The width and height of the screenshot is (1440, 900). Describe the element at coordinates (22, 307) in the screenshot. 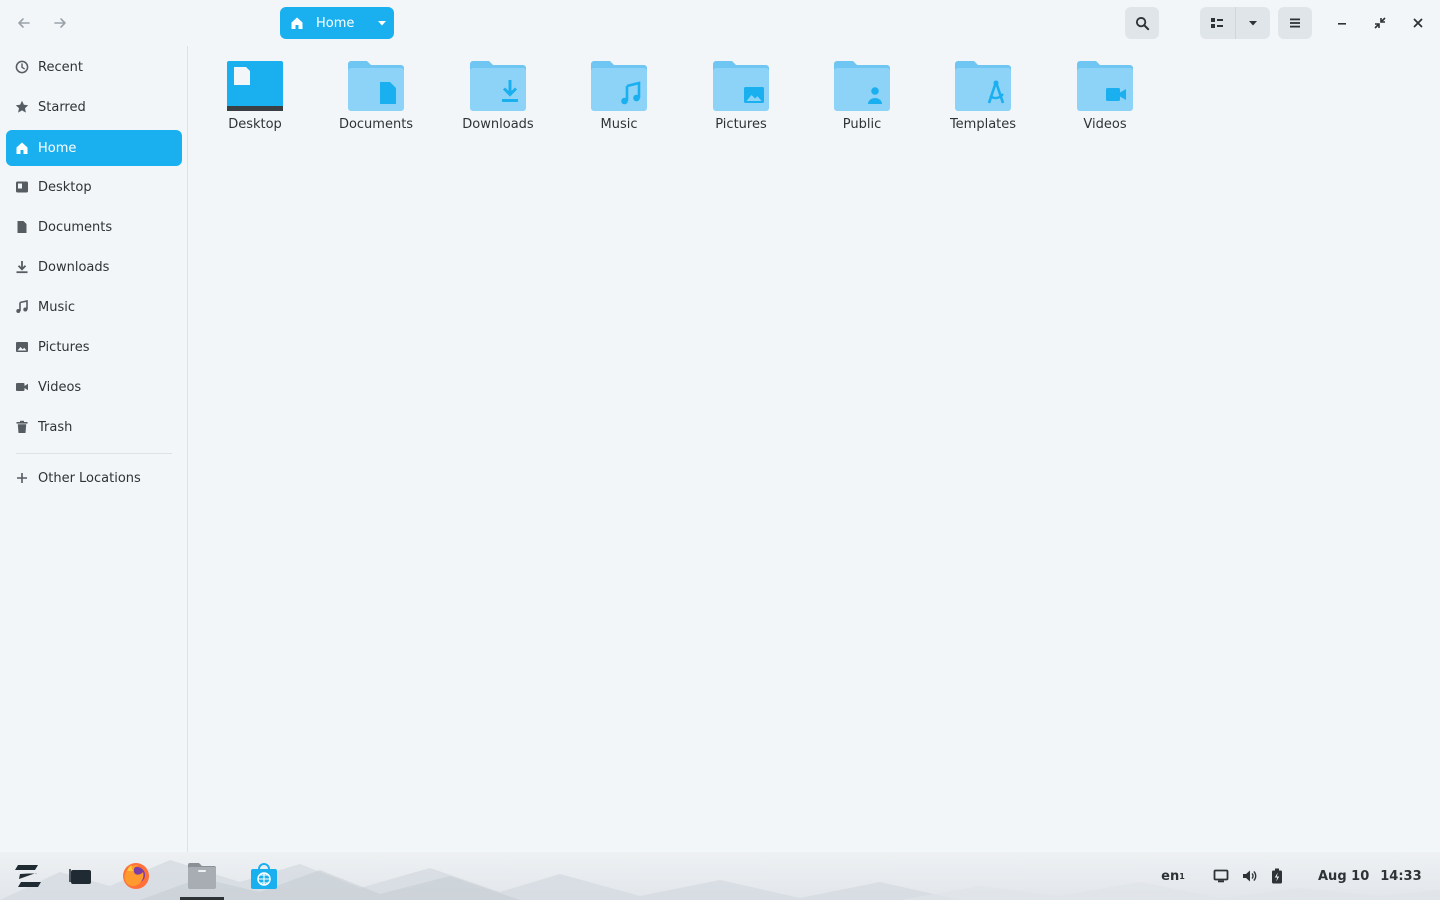

I see `music-icon` at that location.